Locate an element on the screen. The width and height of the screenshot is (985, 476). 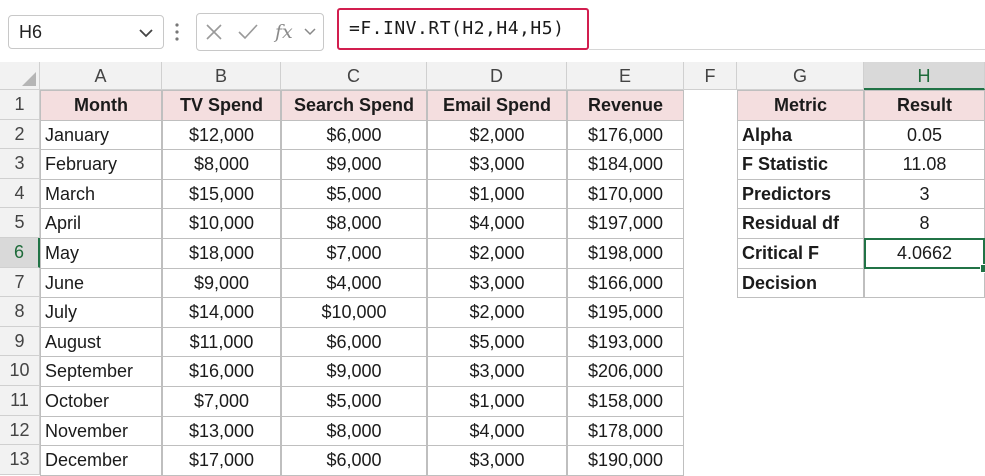
column-header-b: B is located at coordinates (221, 76).